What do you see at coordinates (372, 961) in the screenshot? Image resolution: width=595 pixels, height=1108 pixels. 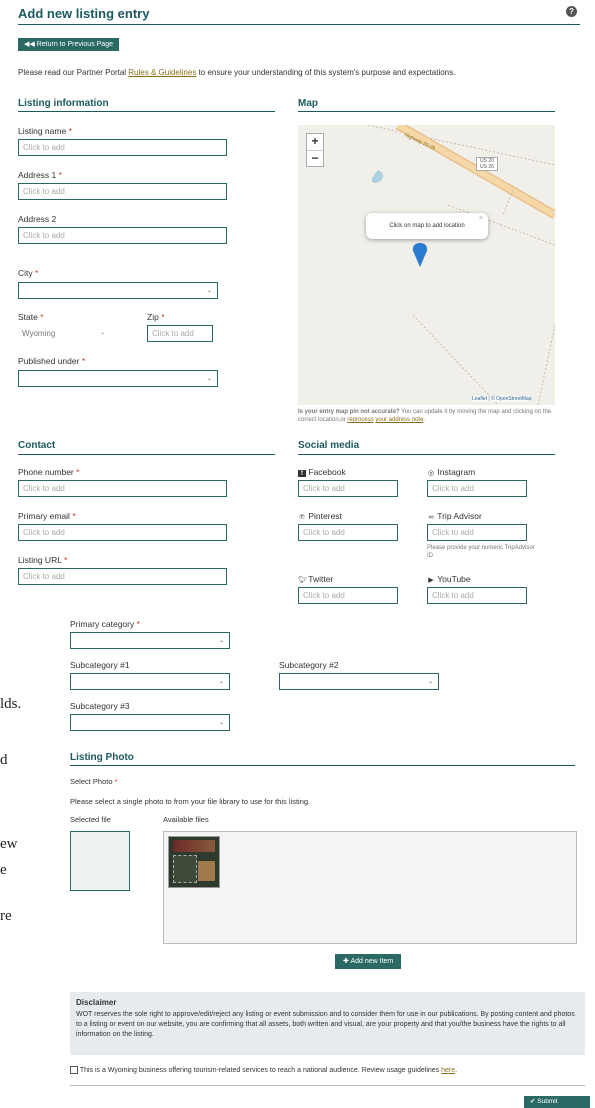 I see `add-new-item-label: Add new Item` at bounding box center [372, 961].